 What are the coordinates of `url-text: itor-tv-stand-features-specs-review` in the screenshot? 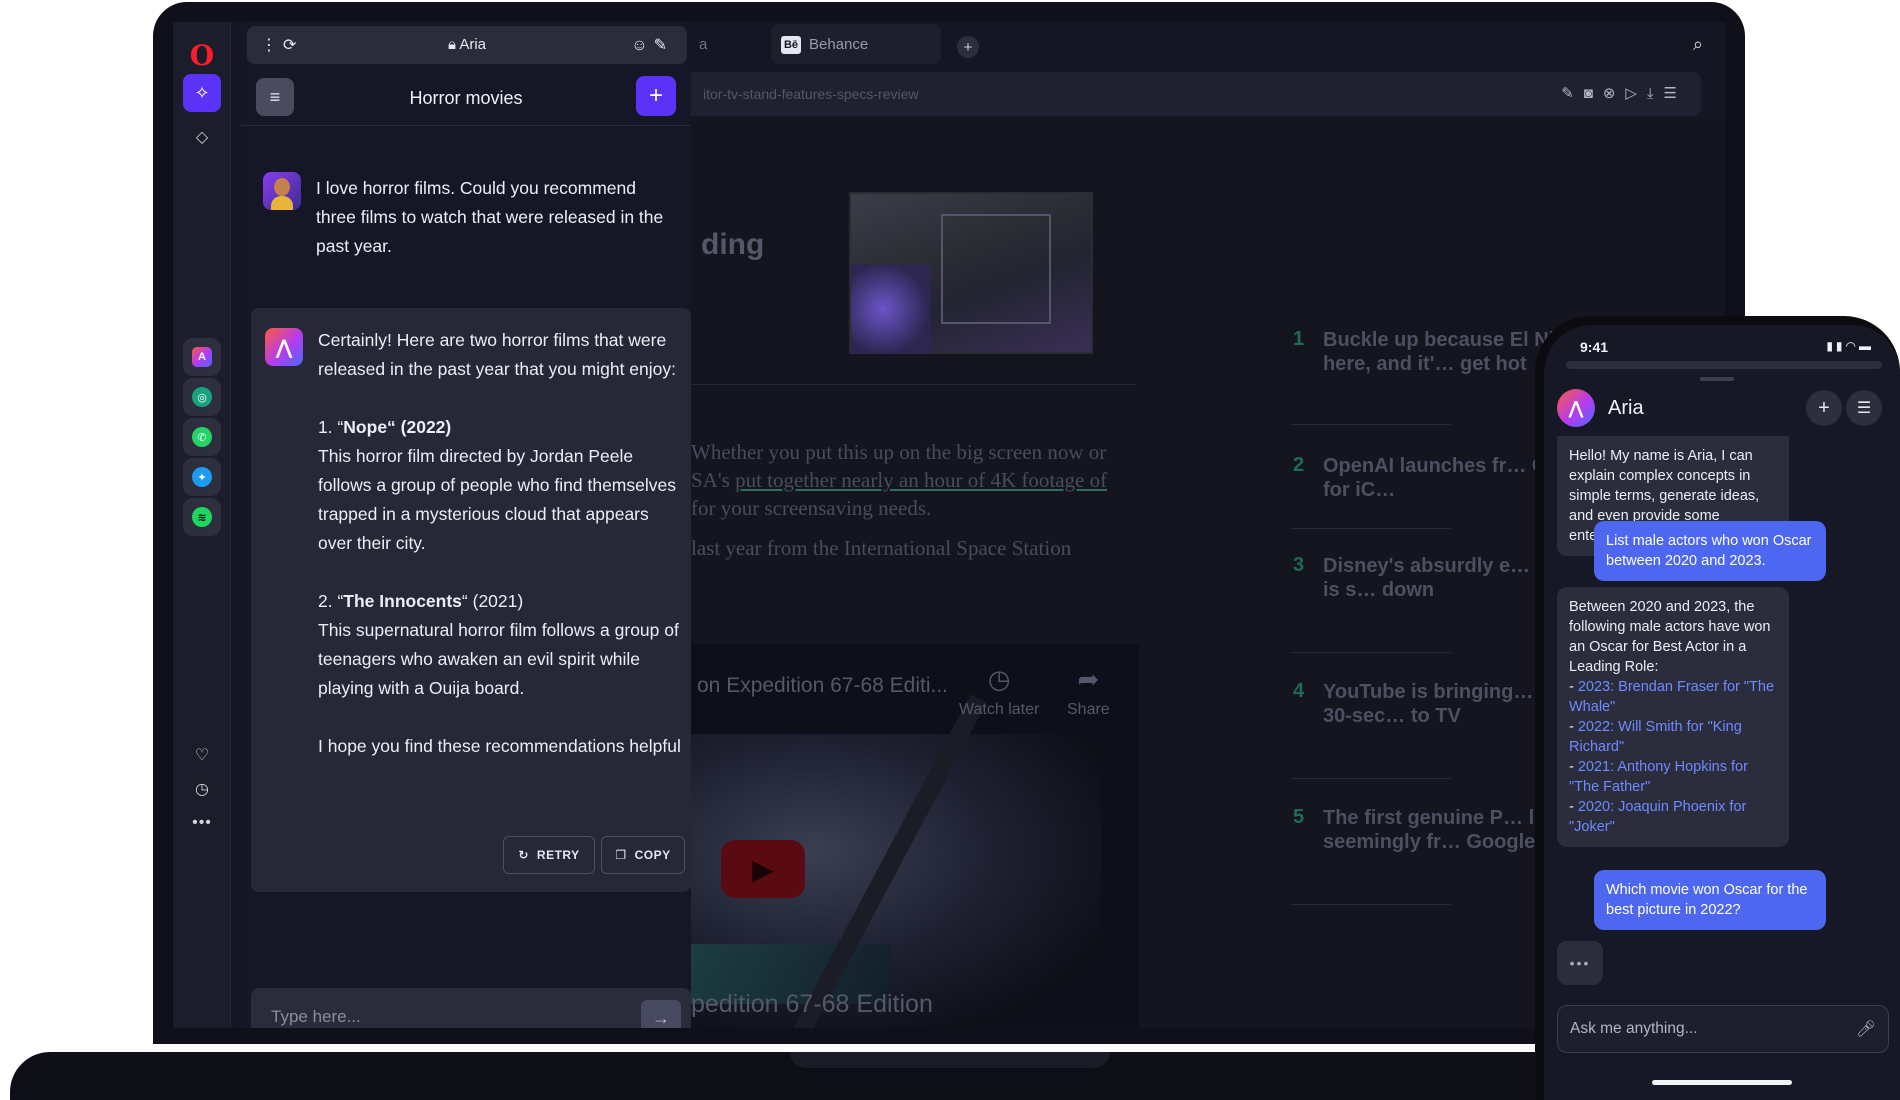 It's located at (811, 94).